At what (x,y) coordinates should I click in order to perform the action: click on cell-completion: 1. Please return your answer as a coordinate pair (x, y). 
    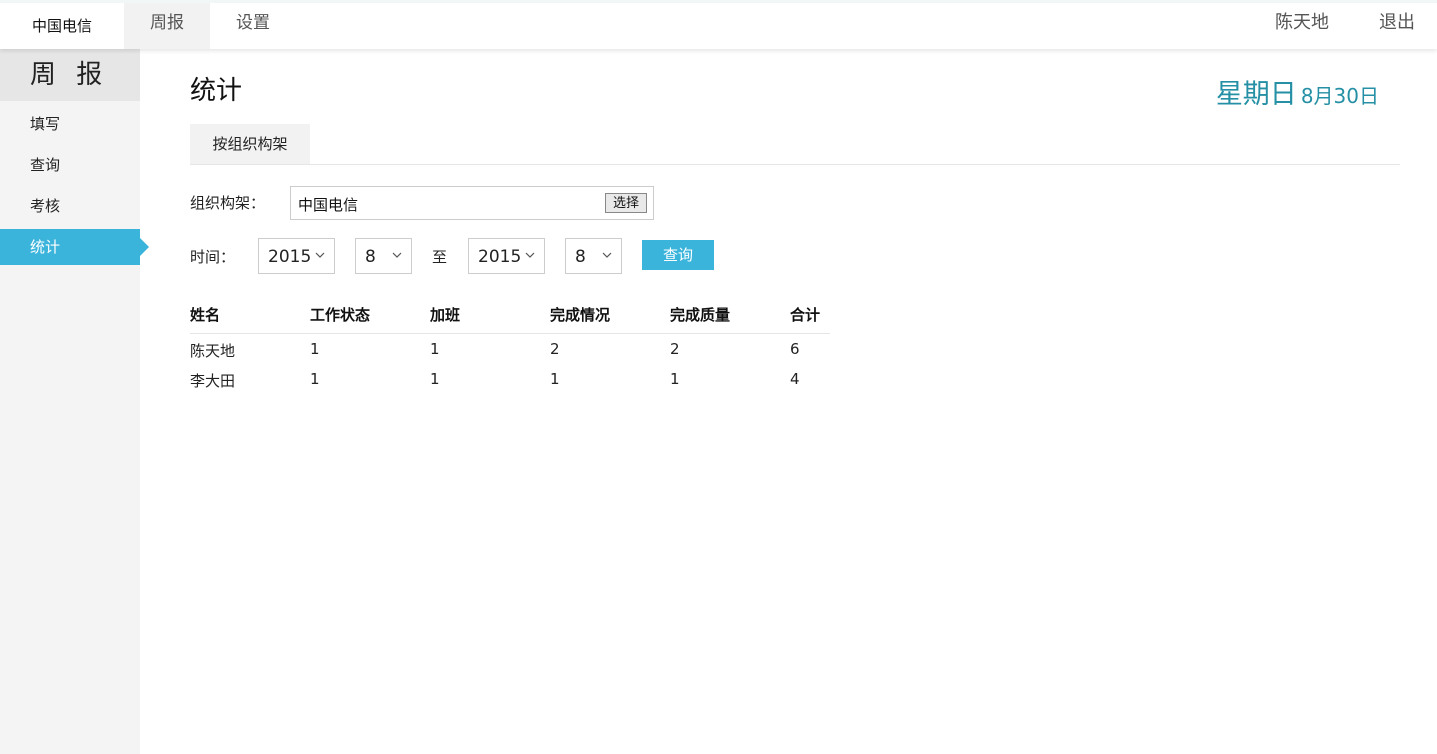
    Looking at the image, I should click on (555, 379).